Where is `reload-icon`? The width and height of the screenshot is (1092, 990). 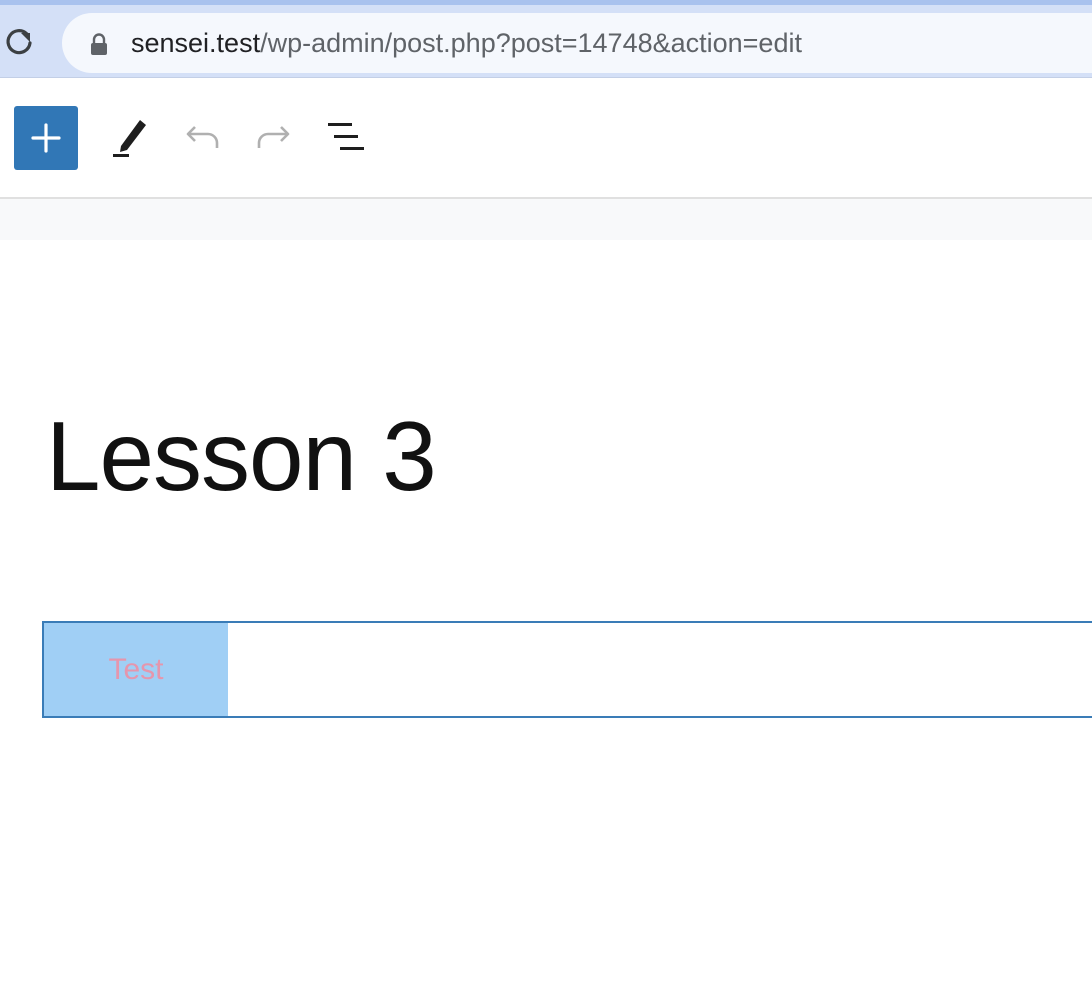 reload-icon is located at coordinates (19, 42).